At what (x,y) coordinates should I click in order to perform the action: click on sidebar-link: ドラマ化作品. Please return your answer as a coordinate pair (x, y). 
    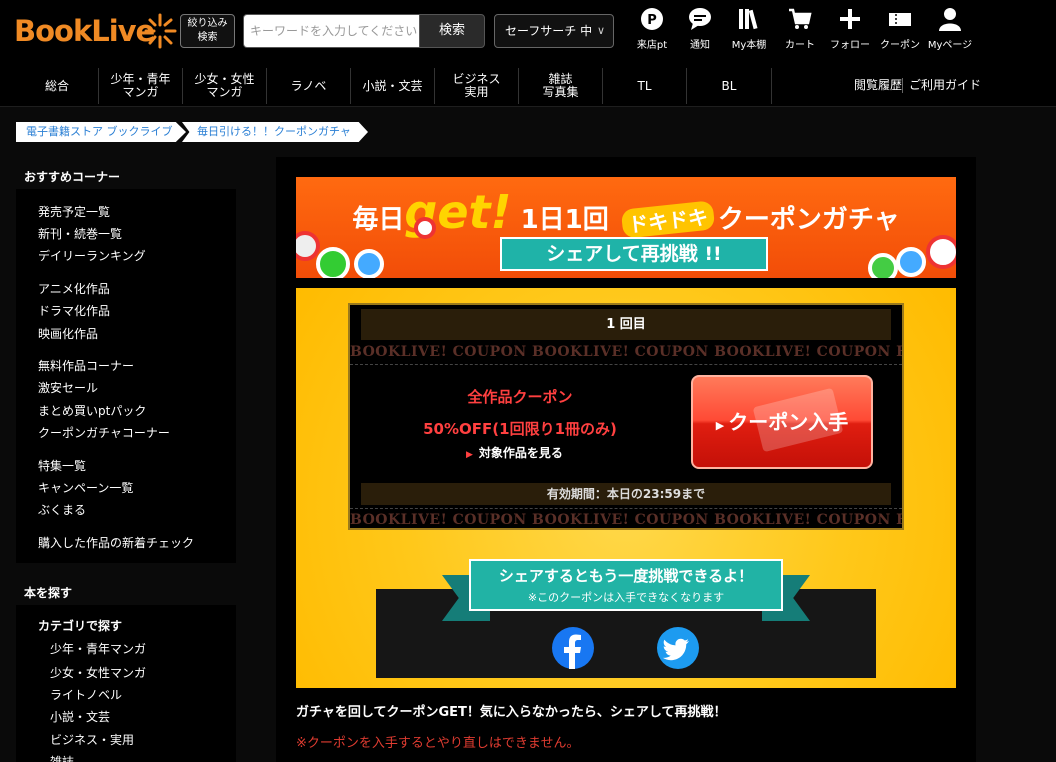
    Looking at the image, I should click on (74, 310).